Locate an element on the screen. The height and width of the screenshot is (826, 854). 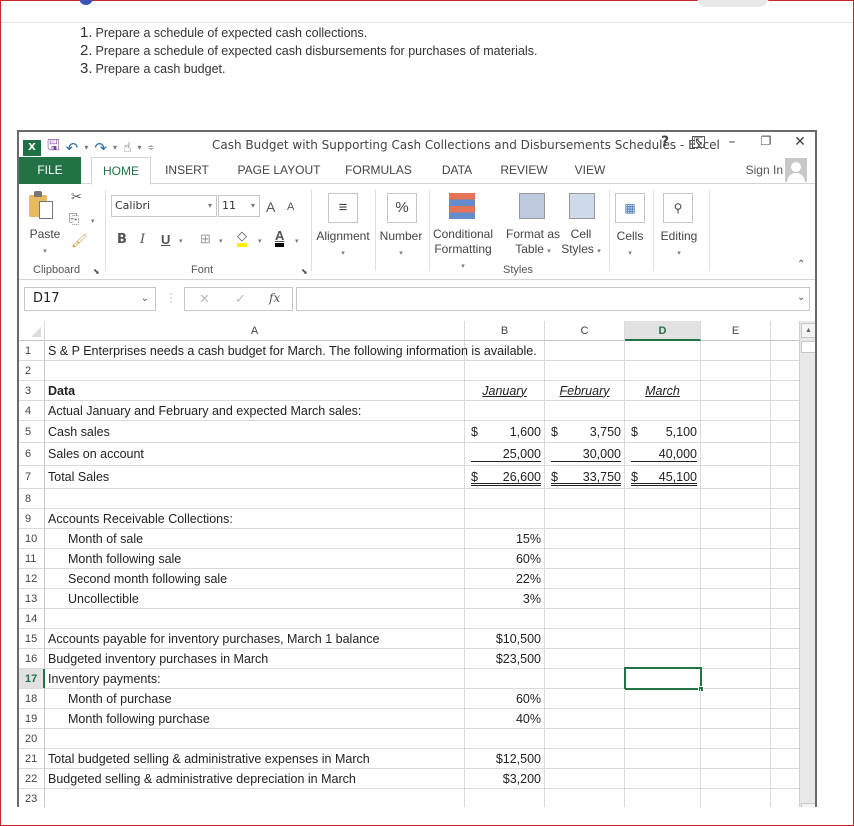
column-header-e: E is located at coordinates (736, 331).